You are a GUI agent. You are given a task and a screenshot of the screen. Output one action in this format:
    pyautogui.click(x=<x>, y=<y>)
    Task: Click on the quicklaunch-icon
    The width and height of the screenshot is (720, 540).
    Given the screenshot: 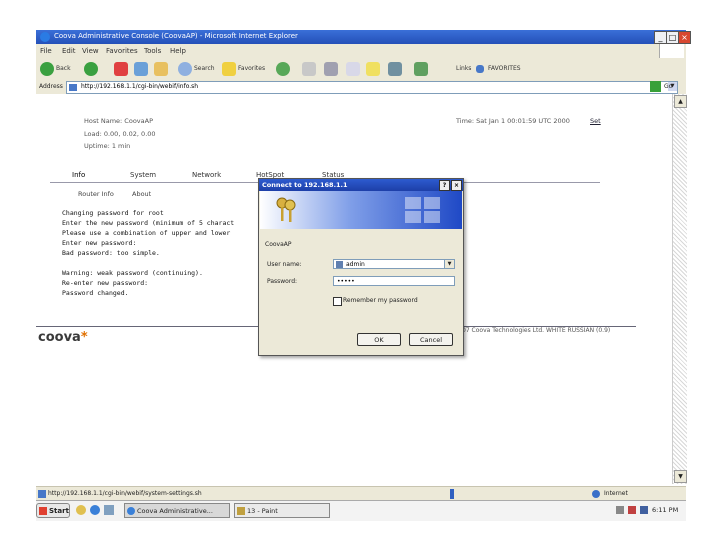 What is the action you would take?
    pyautogui.click(x=81, y=510)
    